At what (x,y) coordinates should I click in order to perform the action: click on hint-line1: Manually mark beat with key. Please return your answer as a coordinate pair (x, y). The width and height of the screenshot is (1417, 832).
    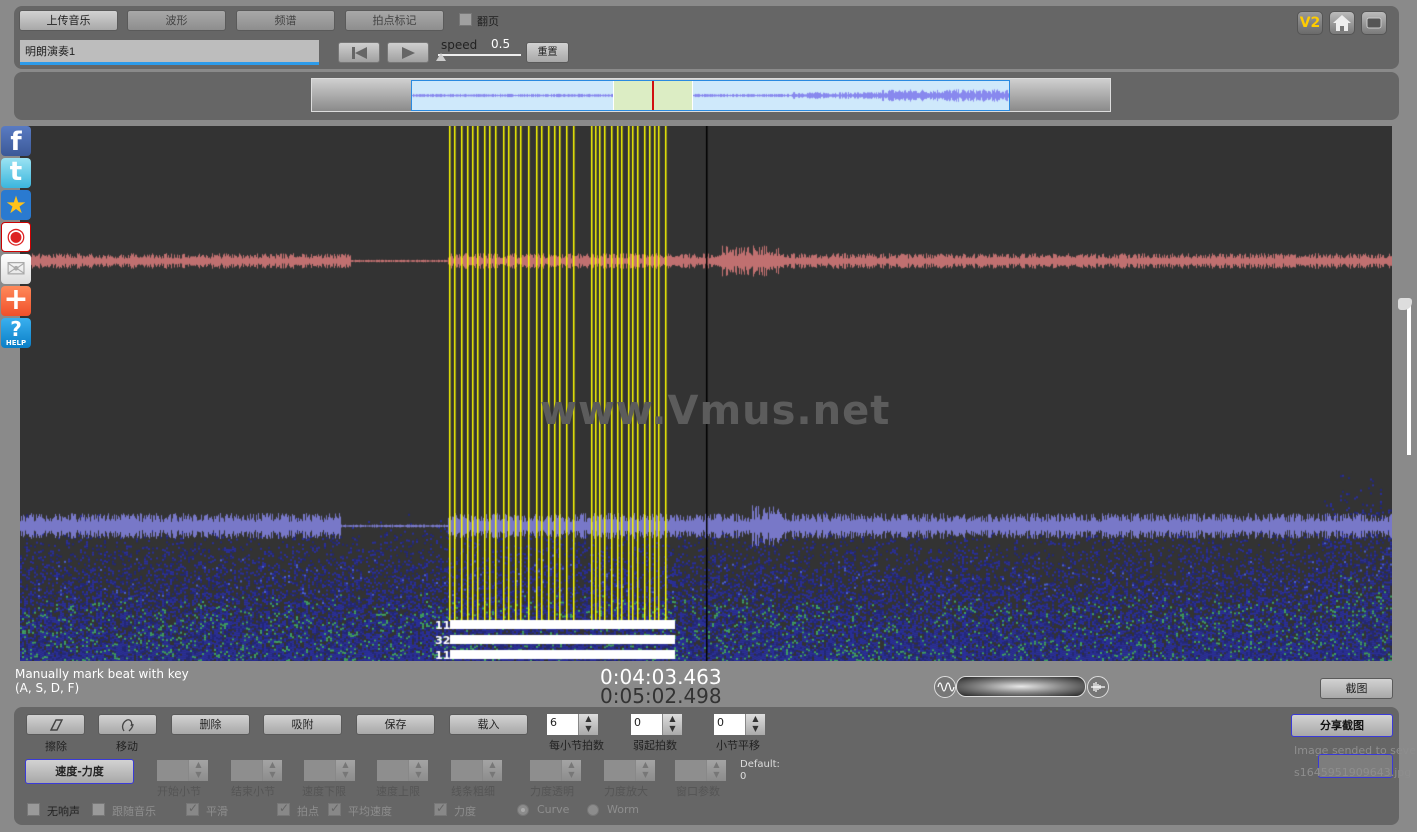
    Looking at the image, I should click on (102, 674).